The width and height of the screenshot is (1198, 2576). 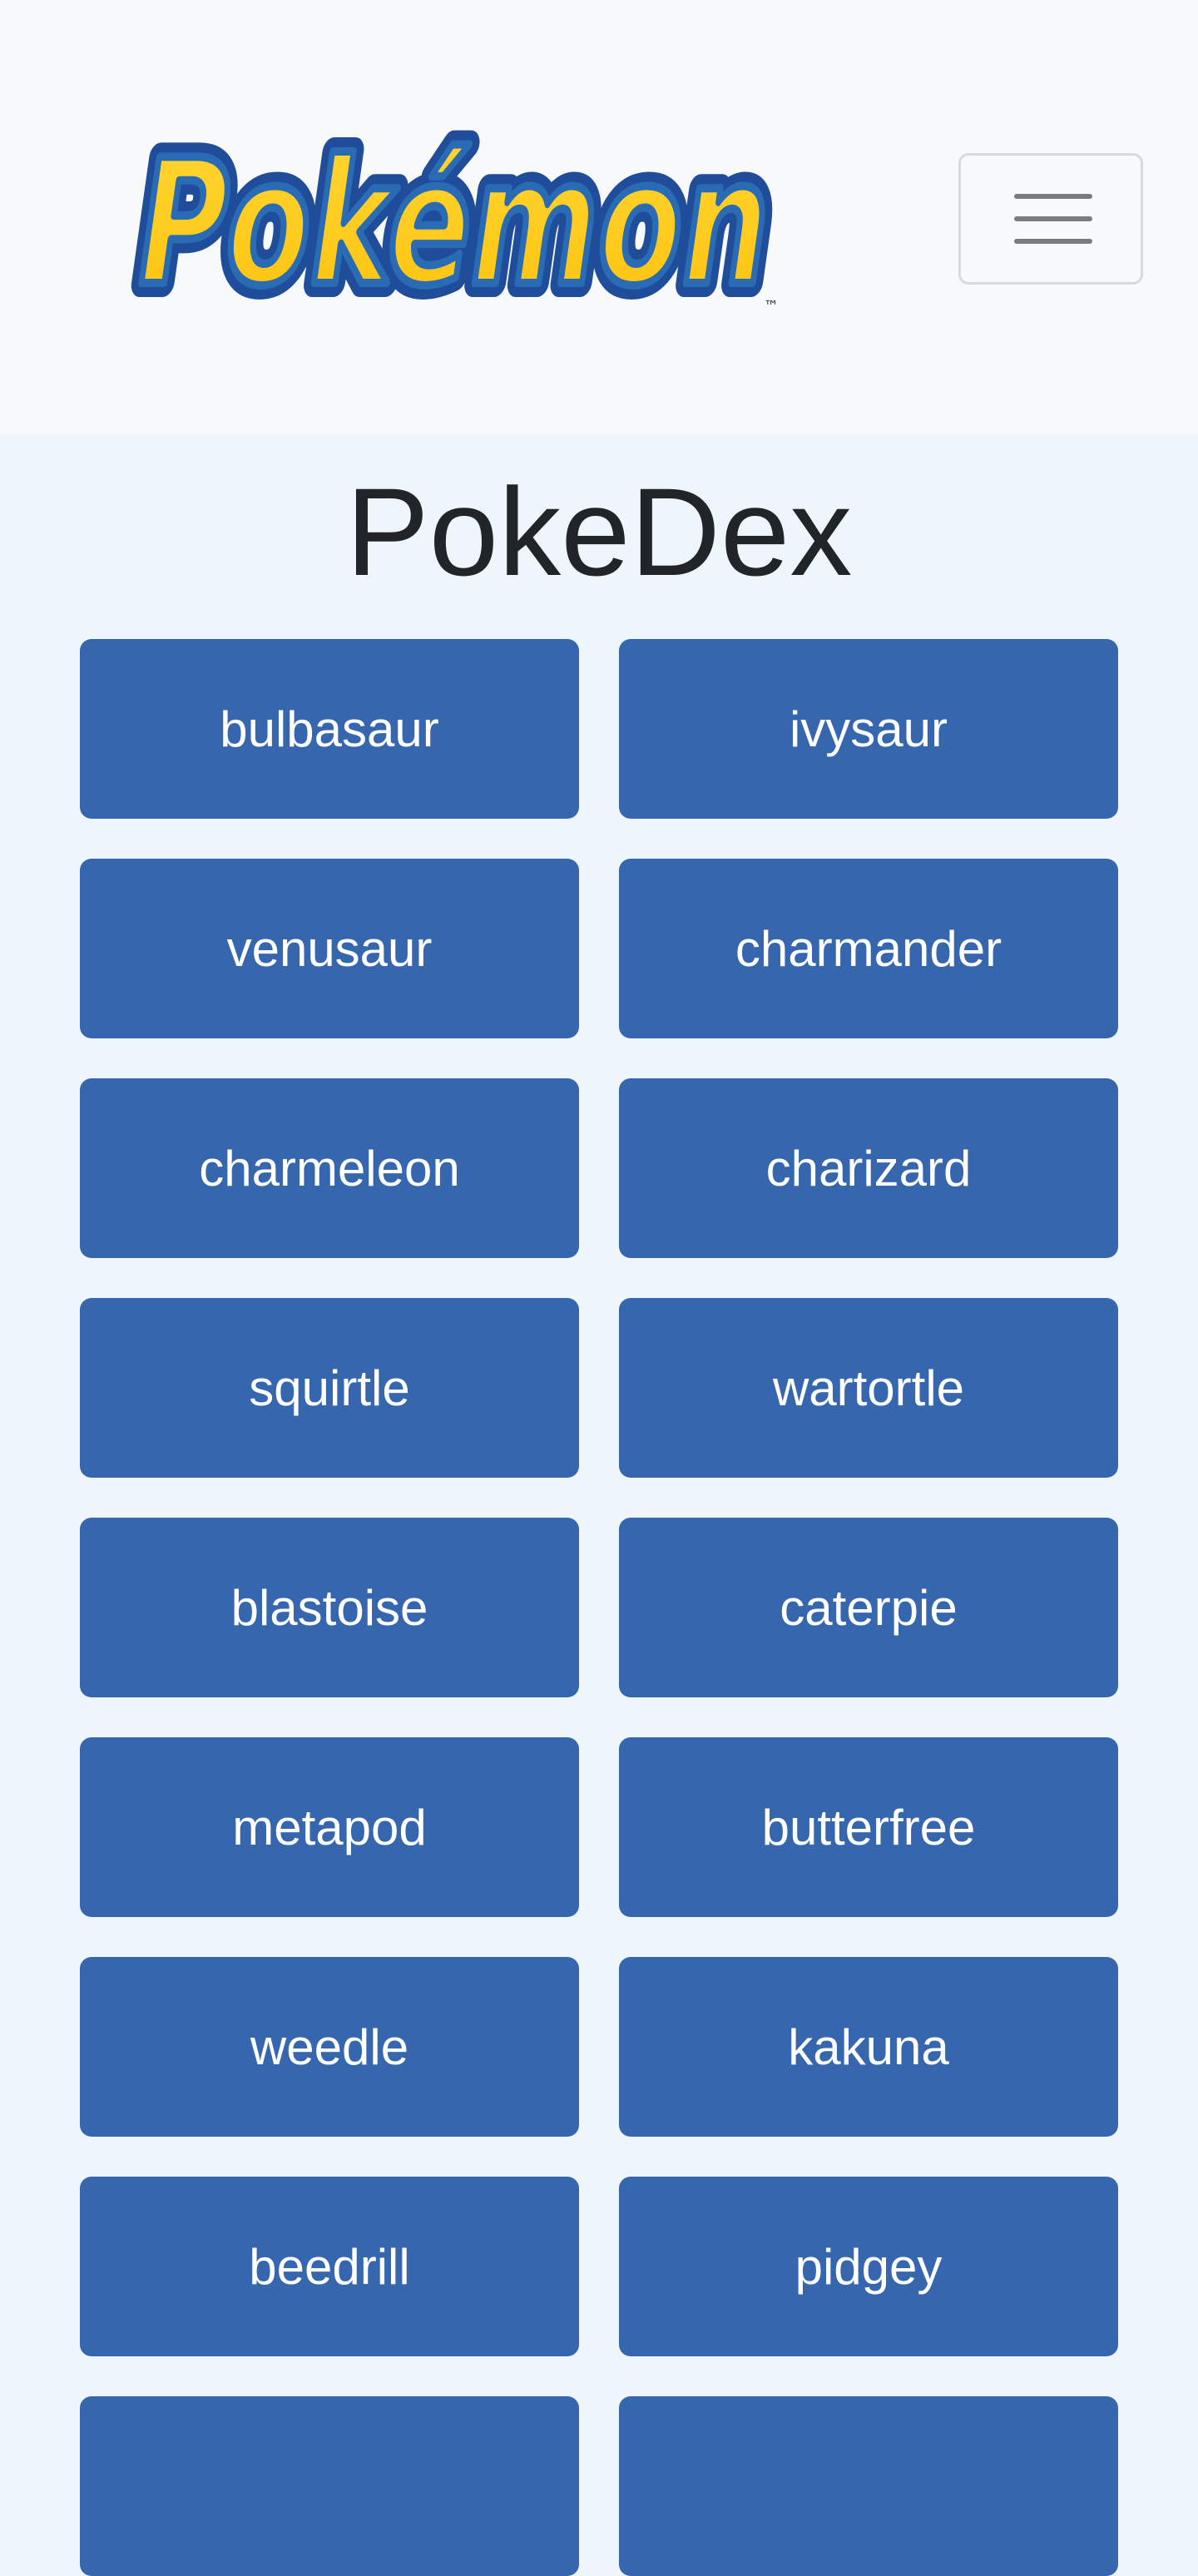 I want to click on pokemon-button: butterfree, so click(x=868, y=1827).